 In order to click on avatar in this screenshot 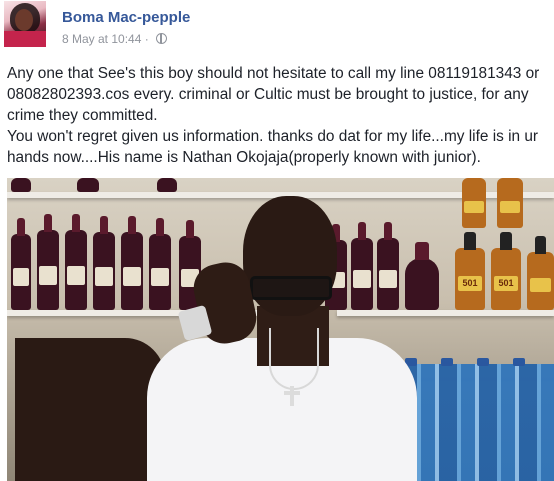, I will do `click(25, 24)`.